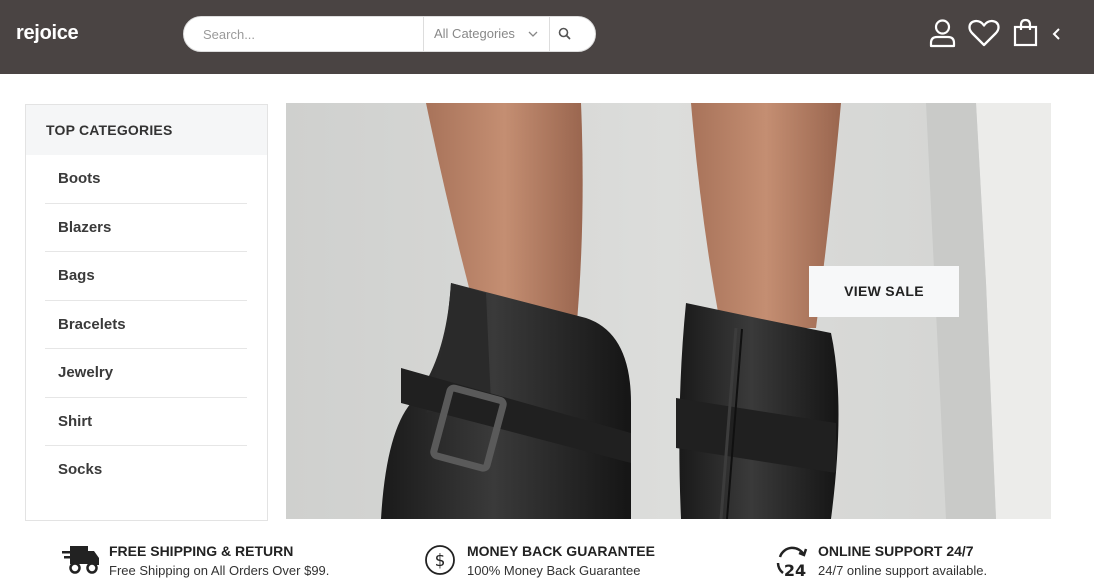 Image resolution: width=1094 pixels, height=586 pixels. I want to click on chevron-down-icon, so click(533, 34).